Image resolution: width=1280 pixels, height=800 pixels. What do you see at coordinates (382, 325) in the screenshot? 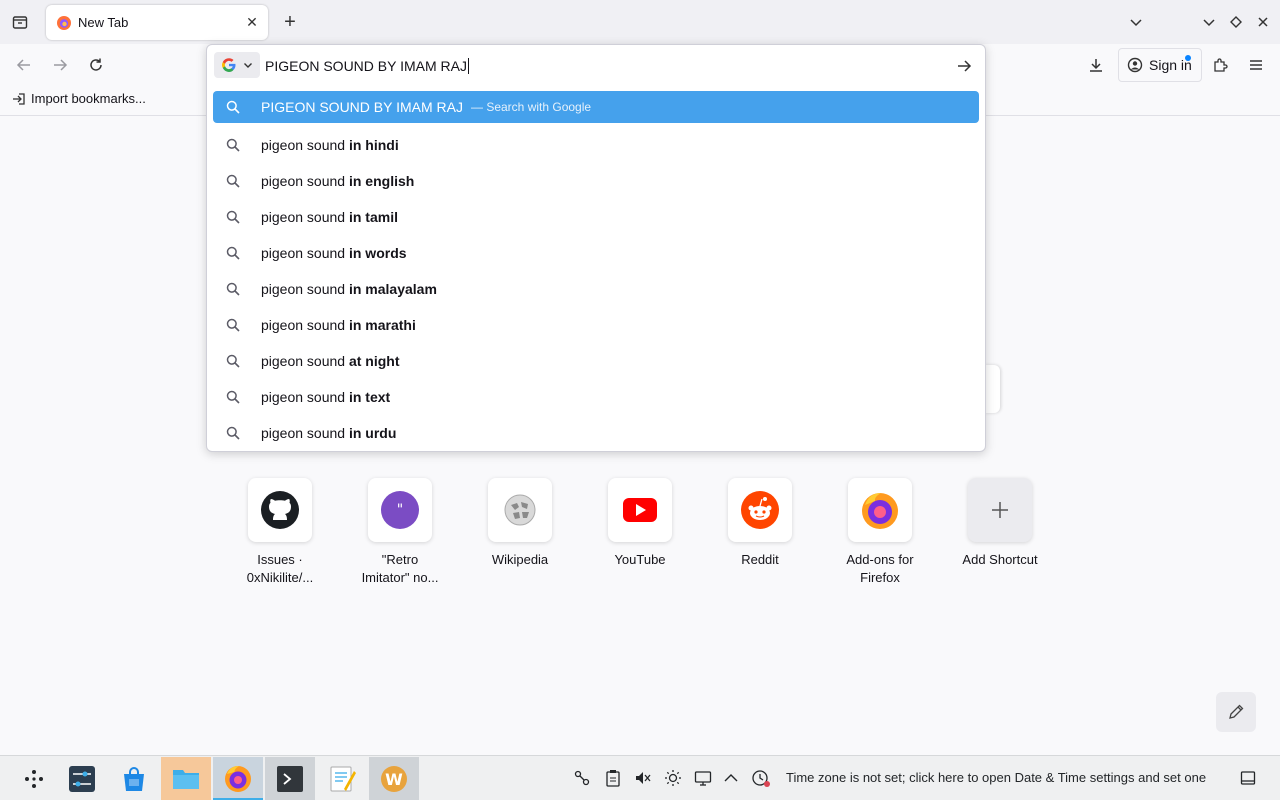
I see `suggestion-completion: in marathi` at bounding box center [382, 325].